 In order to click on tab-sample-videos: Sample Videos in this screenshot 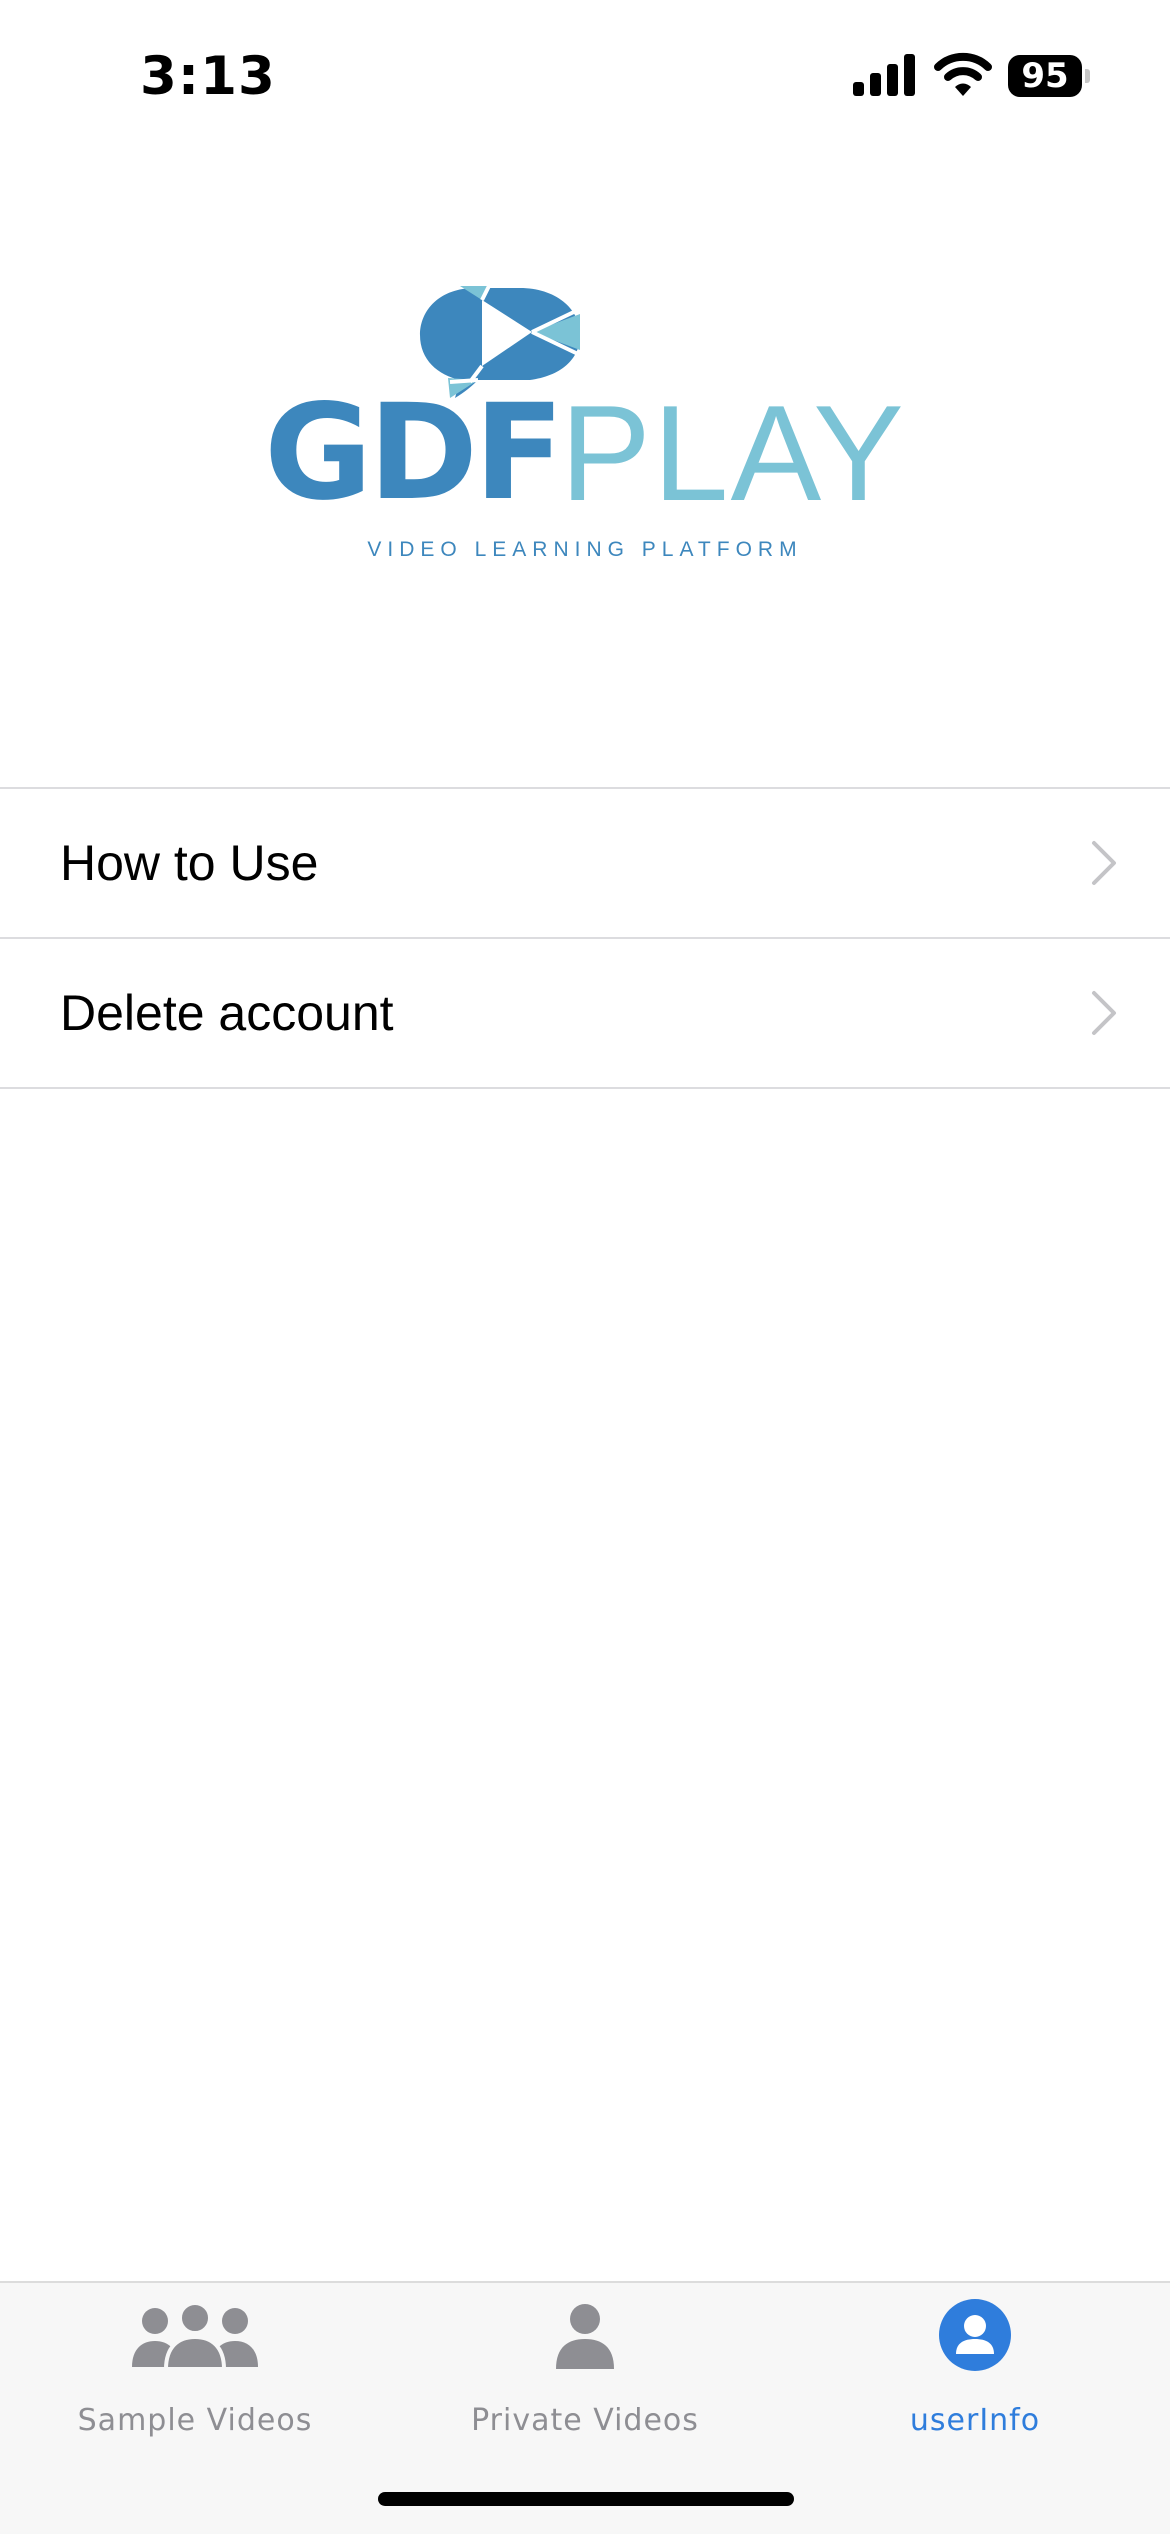, I will do `click(195, 2368)`.